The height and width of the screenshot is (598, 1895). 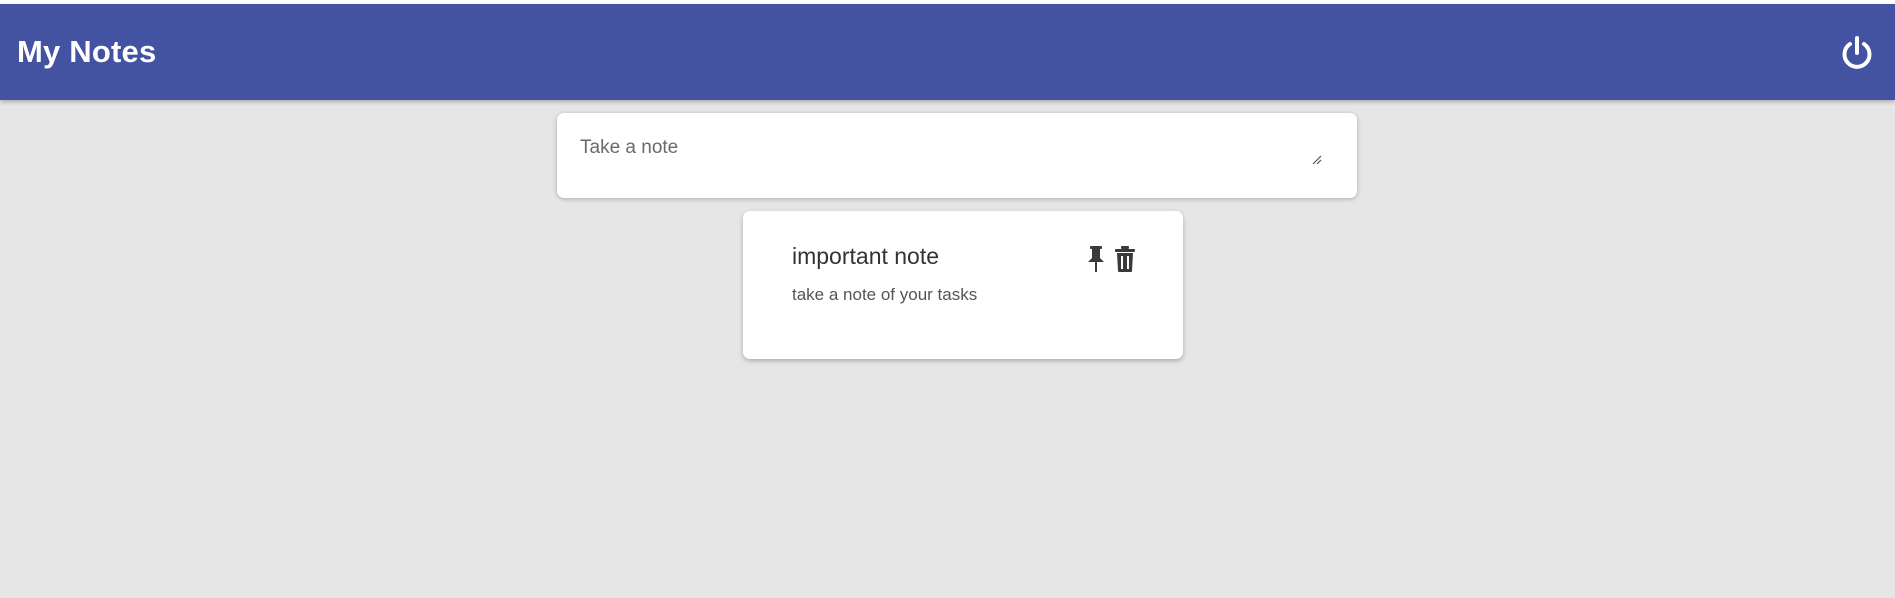 I want to click on note-card: important note take a note of your tasks, so click(x=963, y=285).